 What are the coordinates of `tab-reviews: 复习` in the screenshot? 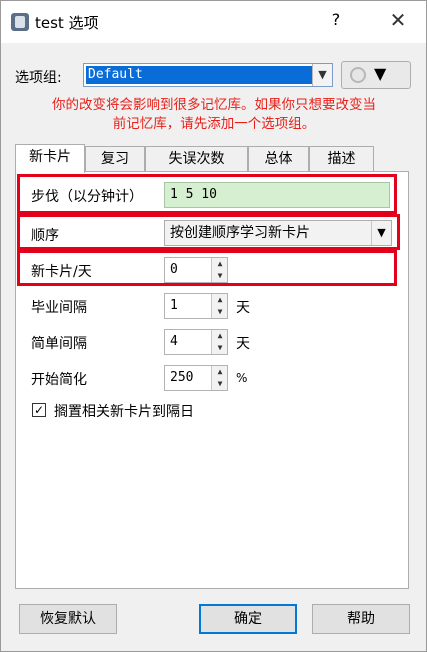 It's located at (115, 159).